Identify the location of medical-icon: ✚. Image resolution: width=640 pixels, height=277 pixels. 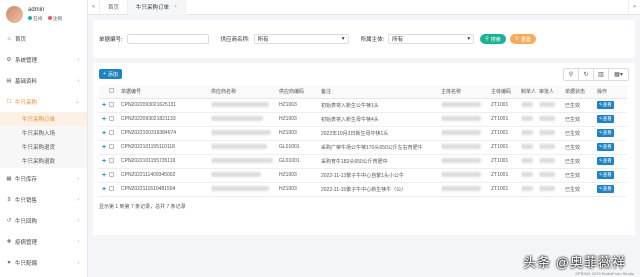
(9, 241).